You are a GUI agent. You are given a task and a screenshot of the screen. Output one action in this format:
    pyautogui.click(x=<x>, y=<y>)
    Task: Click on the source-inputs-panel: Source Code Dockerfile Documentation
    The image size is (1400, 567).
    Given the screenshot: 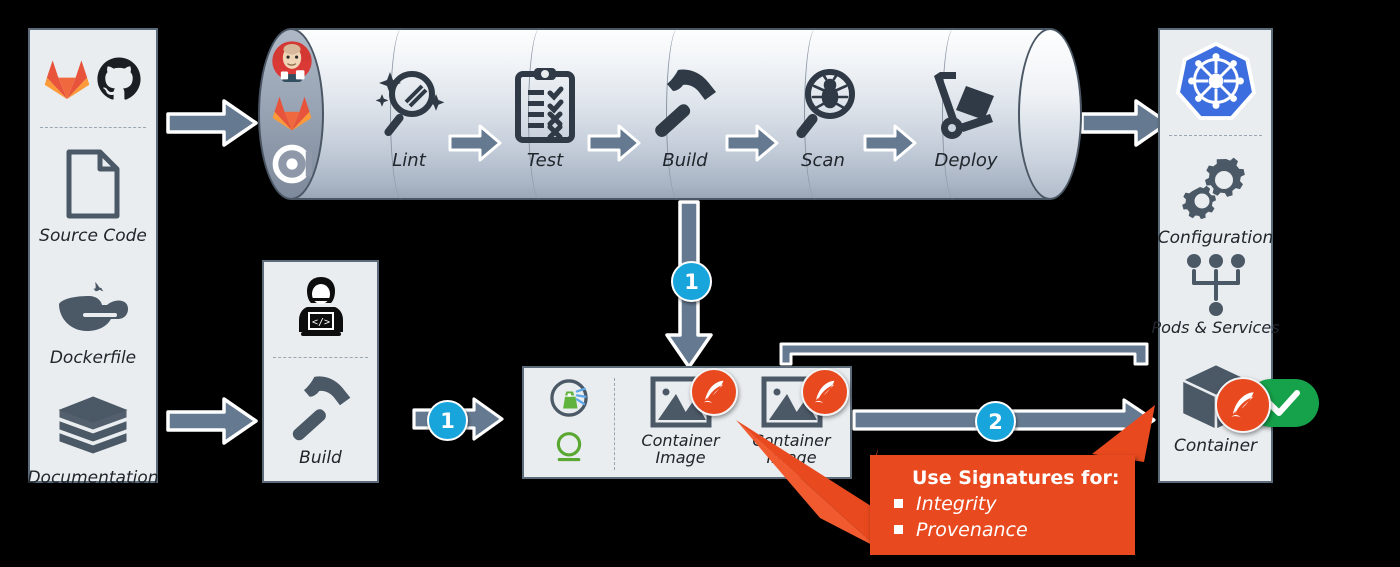 What is the action you would take?
    pyautogui.click(x=93, y=257)
    